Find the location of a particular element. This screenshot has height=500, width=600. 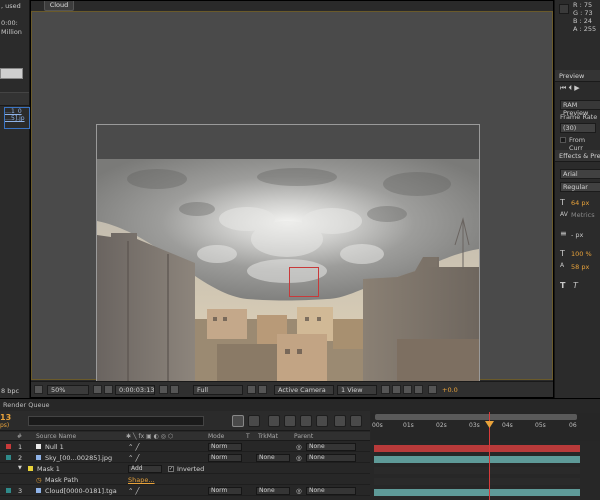

mask-color-swatch is located at coordinates (30, 468).